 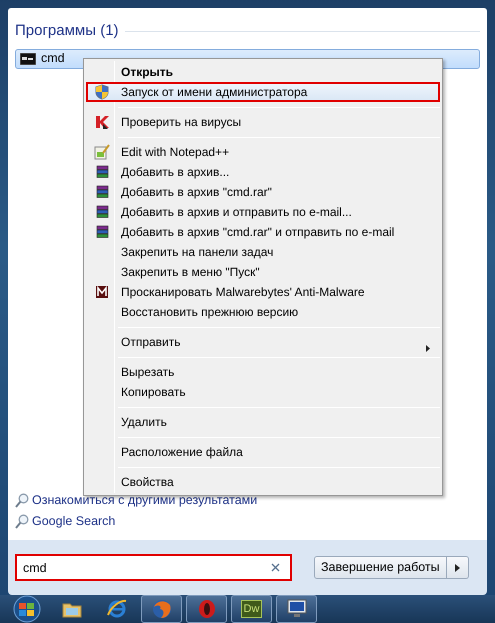 What do you see at coordinates (263, 452) in the screenshot?
I see `menu-item: Расположение файла` at bounding box center [263, 452].